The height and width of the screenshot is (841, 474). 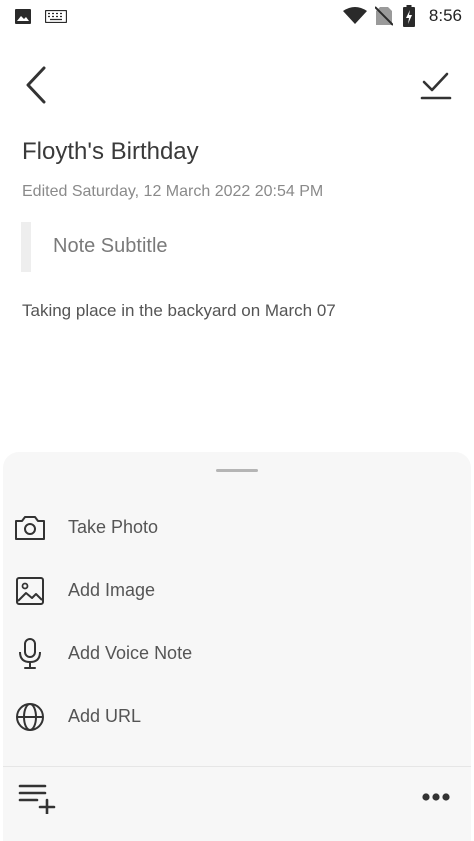 What do you see at coordinates (37, 797) in the screenshot?
I see `add-list-icon` at bounding box center [37, 797].